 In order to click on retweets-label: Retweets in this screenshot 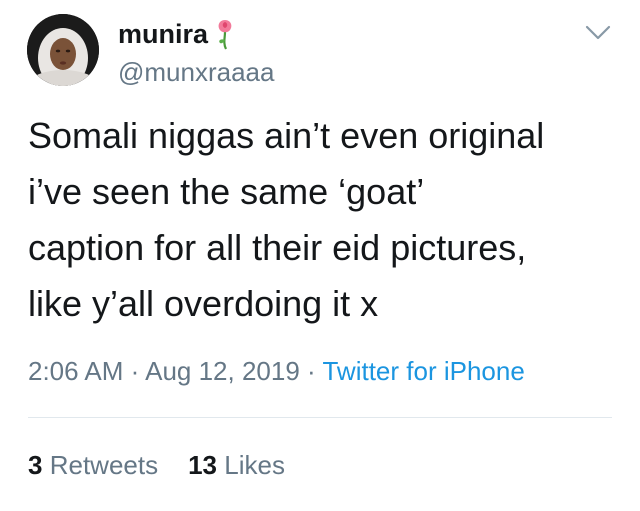, I will do `click(104, 465)`.